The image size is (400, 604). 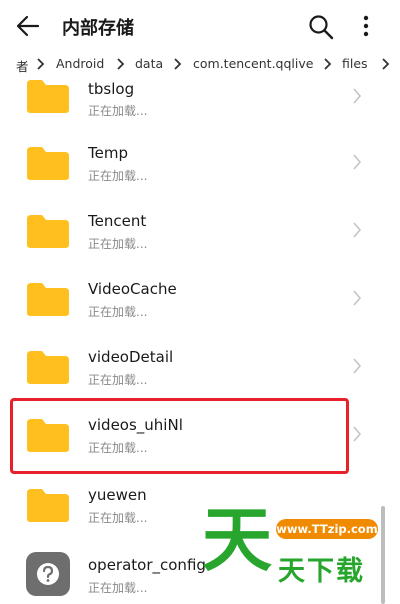 I want to click on file-name: operator_config, so click(x=147, y=565).